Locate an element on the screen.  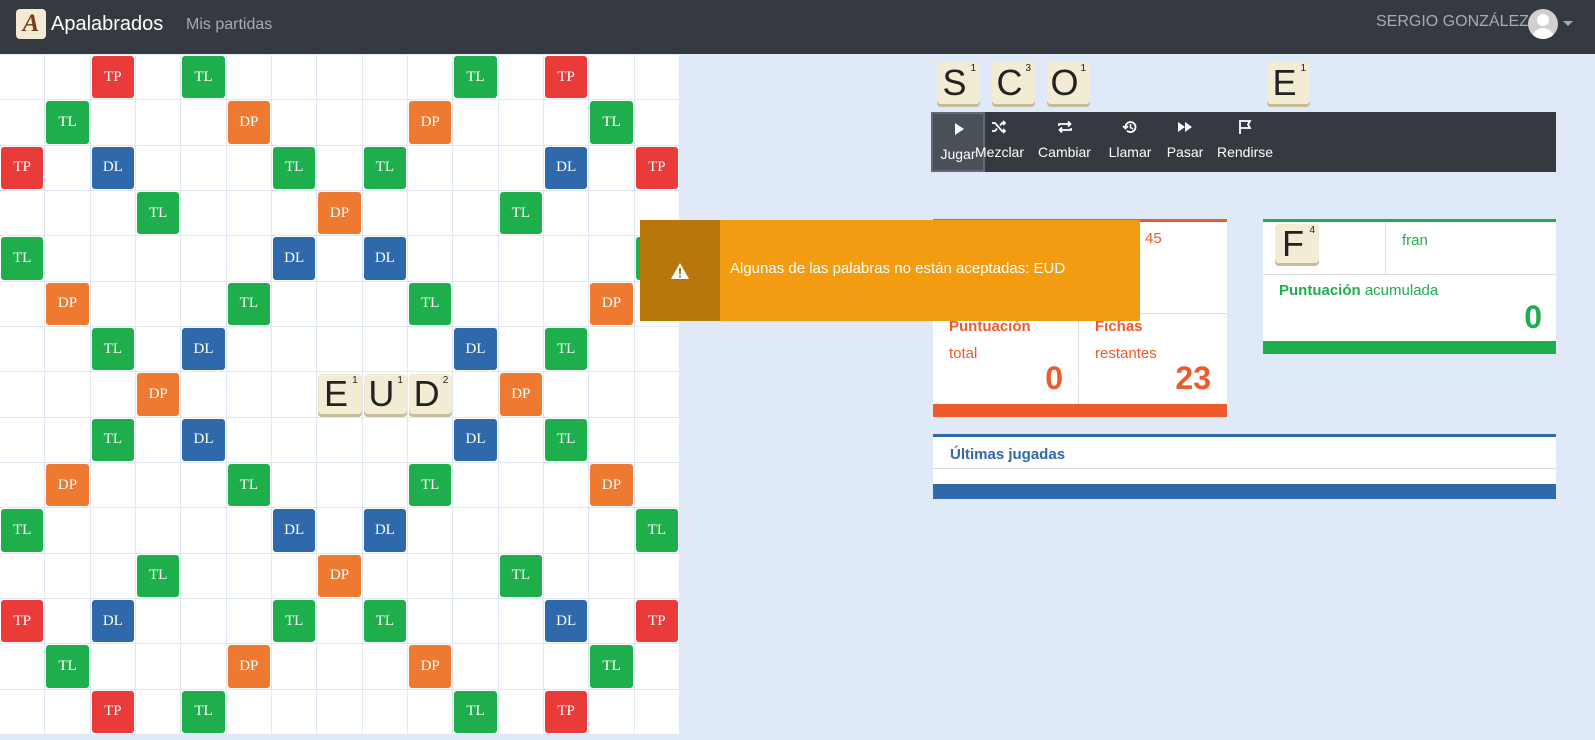
toolbar-button-pasar: Pasar is located at coordinates (1185, 142).